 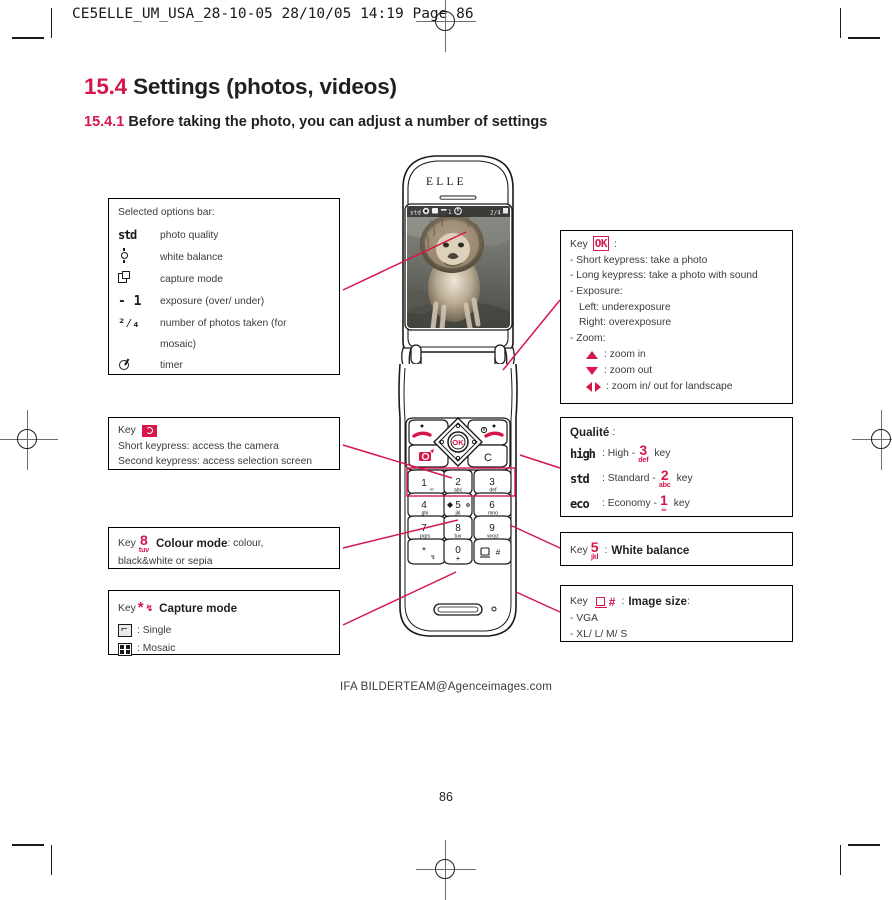 What do you see at coordinates (493, 537) in the screenshot?
I see `svg-text: wxyz` at bounding box center [493, 537].